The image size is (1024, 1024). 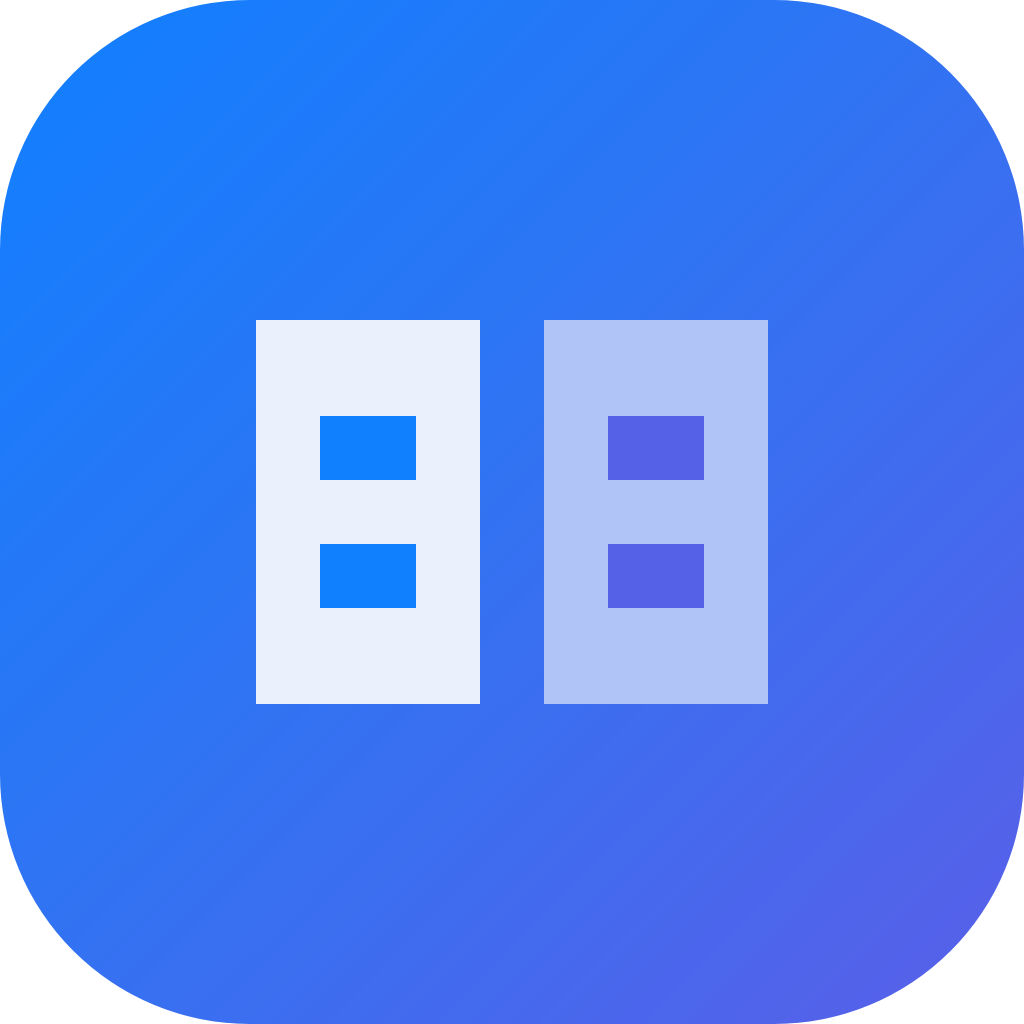 I want to click on left-bottom-slot, so click(x=368, y=576).